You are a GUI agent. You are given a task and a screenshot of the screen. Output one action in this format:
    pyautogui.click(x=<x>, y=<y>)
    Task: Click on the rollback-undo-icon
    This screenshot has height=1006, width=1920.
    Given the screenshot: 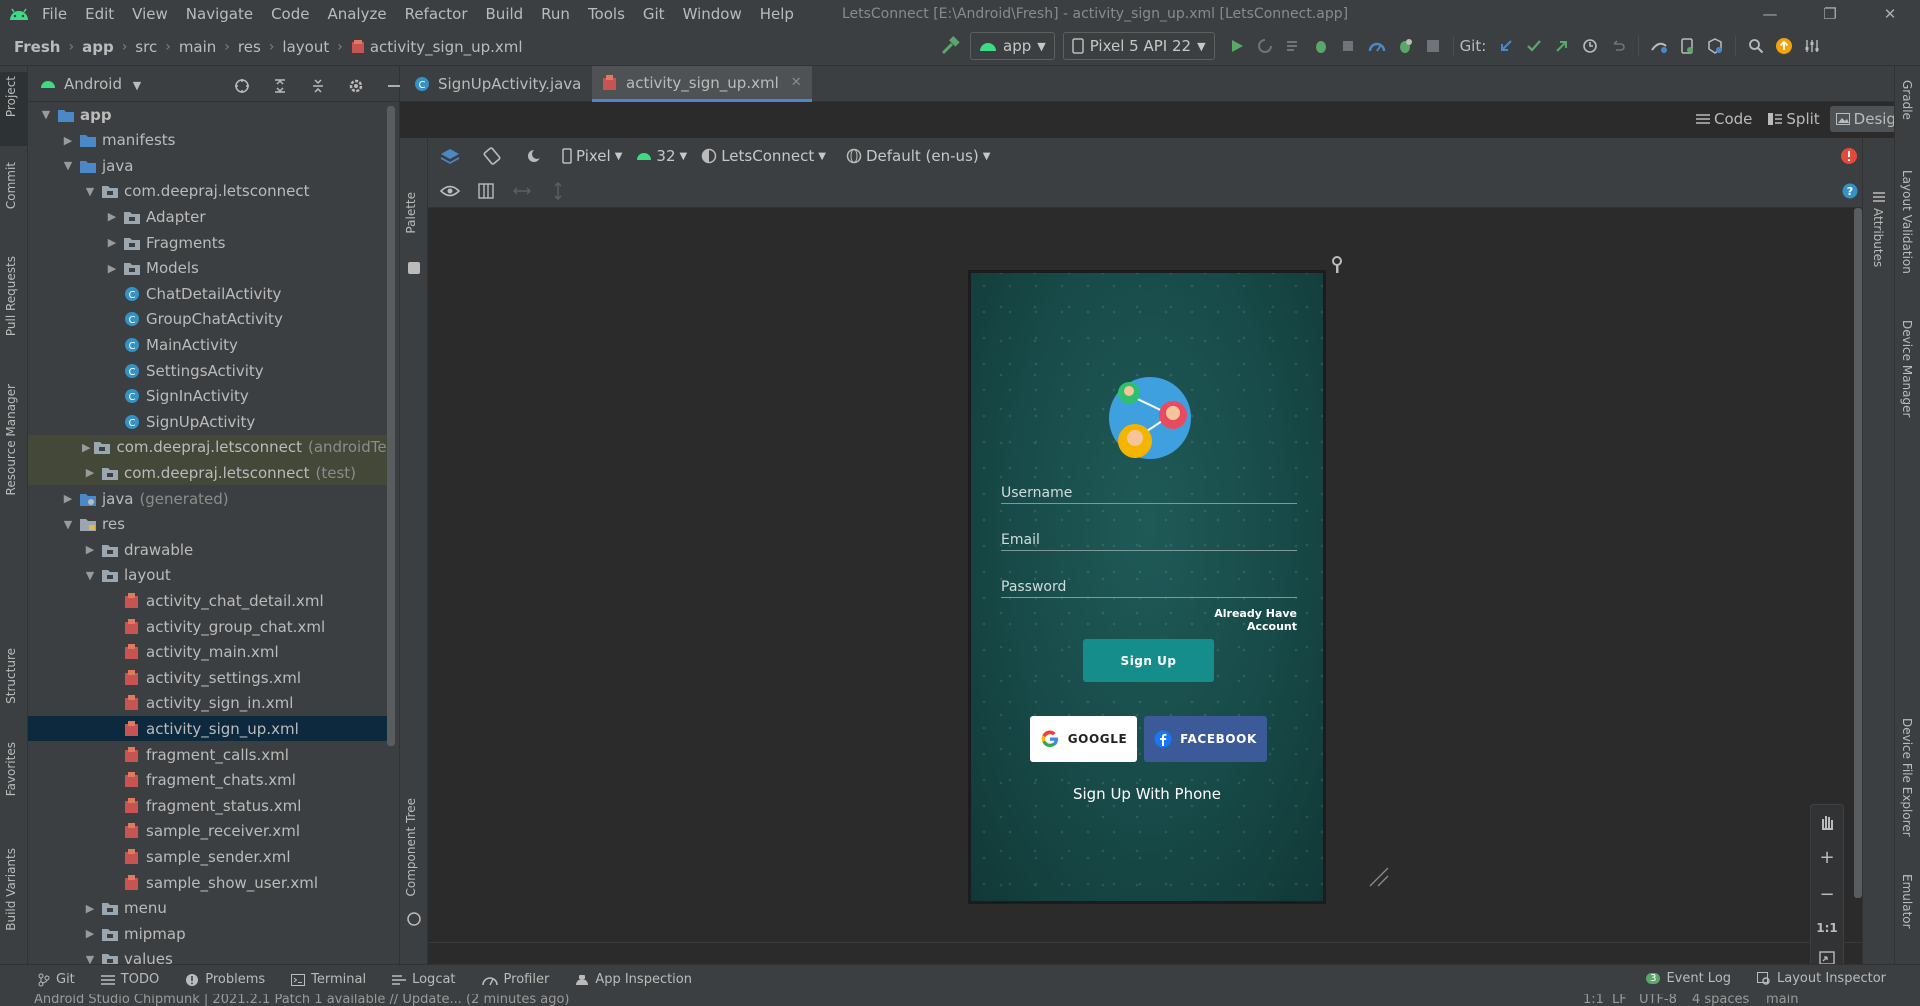 What is the action you would take?
    pyautogui.click(x=1618, y=46)
    